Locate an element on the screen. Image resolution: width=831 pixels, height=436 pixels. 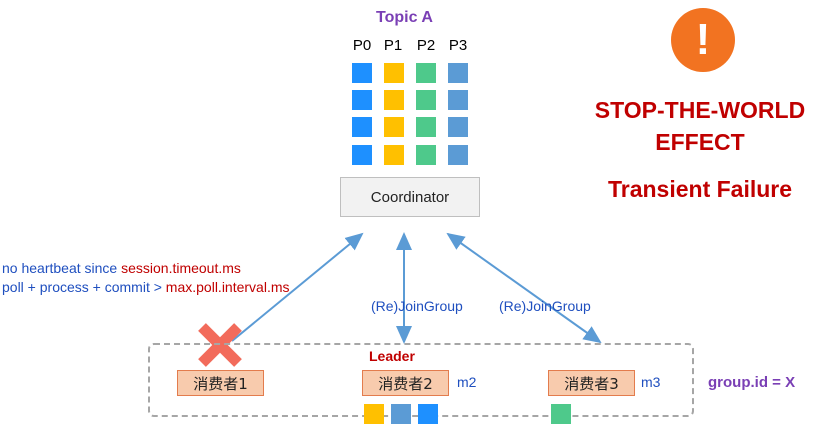
arrow-consumer3-coordinator is located at coordinates (524, 288).